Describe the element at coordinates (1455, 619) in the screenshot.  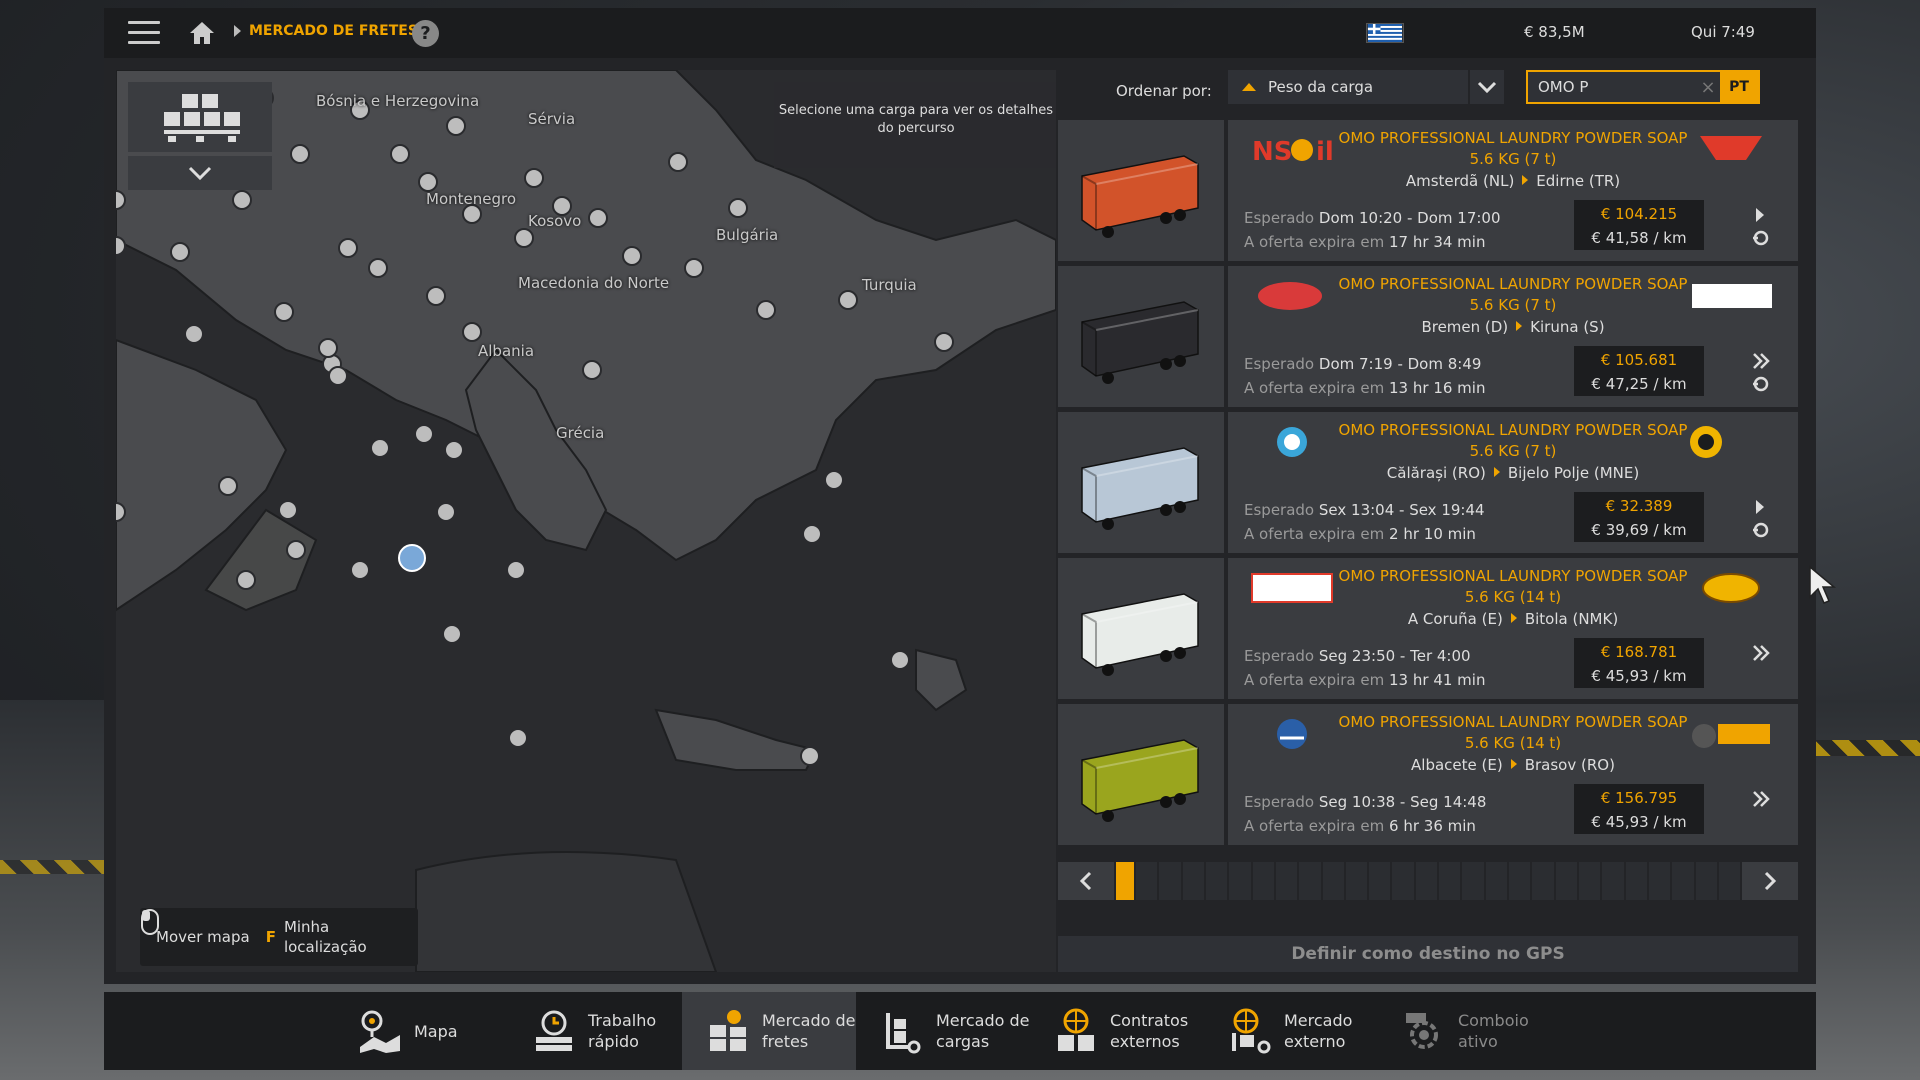
I see `route-origin: A Coruña (E)` at that location.